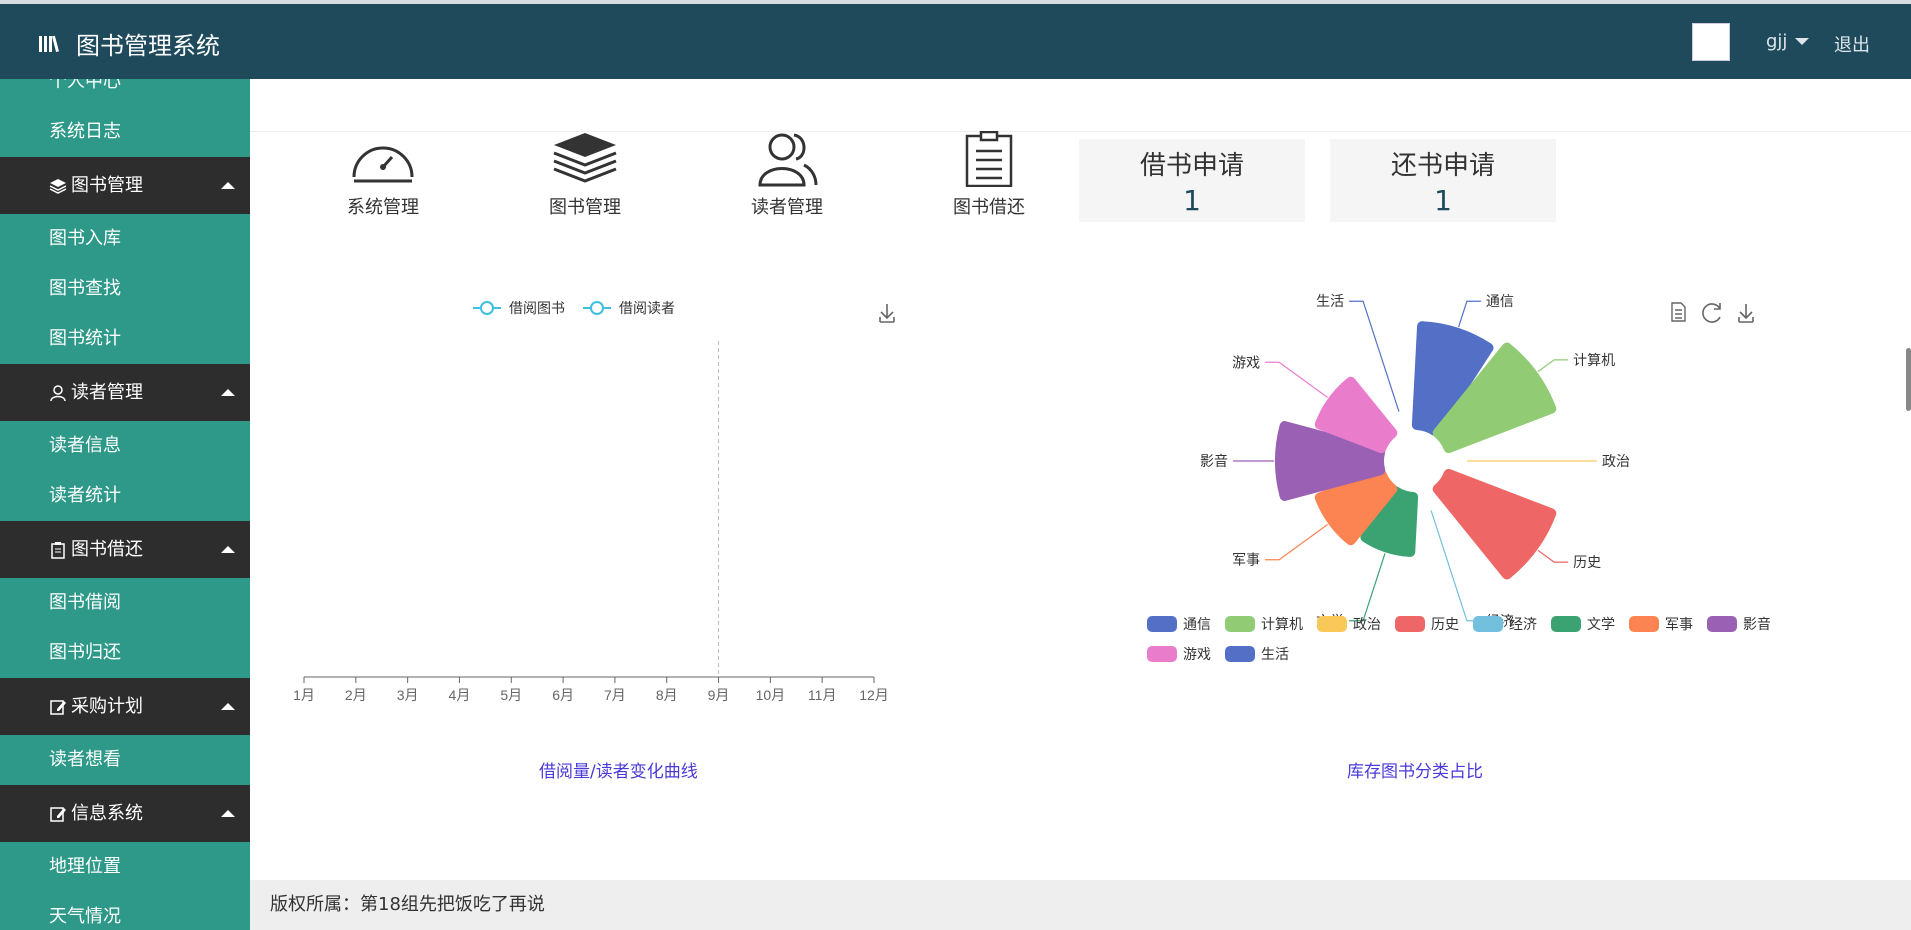 The image size is (1911, 930). I want to click on clipboard-icon, so click(989, 159).